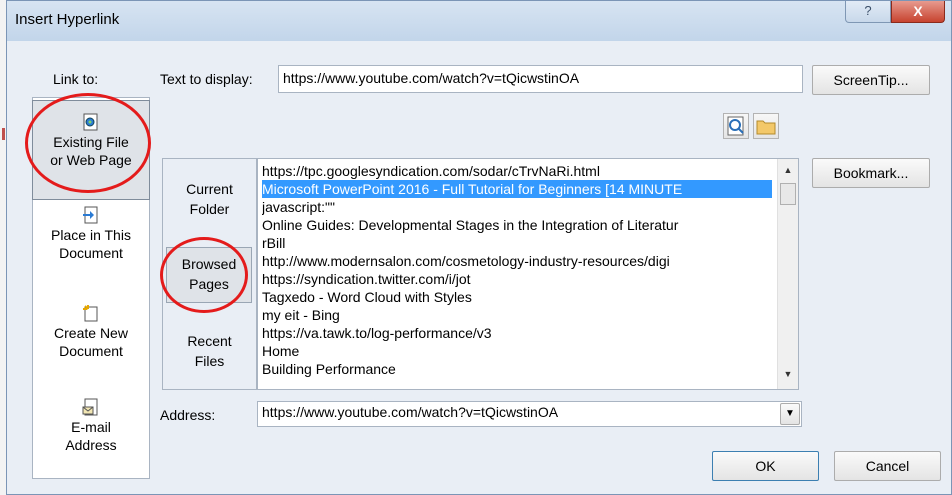  What do you see at coordinates (209, 341) in the screenshot?
I see `look-in-line1: Recent` at bounding box center [209, 341].